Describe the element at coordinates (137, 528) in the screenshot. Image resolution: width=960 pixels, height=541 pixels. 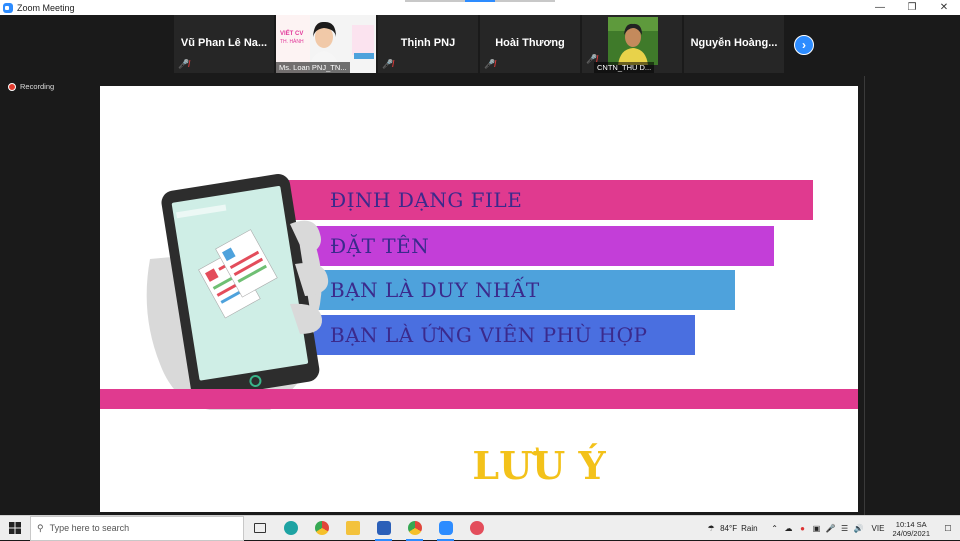
I see `taskbar-search-box: ⚲ Type here to search` at that location.